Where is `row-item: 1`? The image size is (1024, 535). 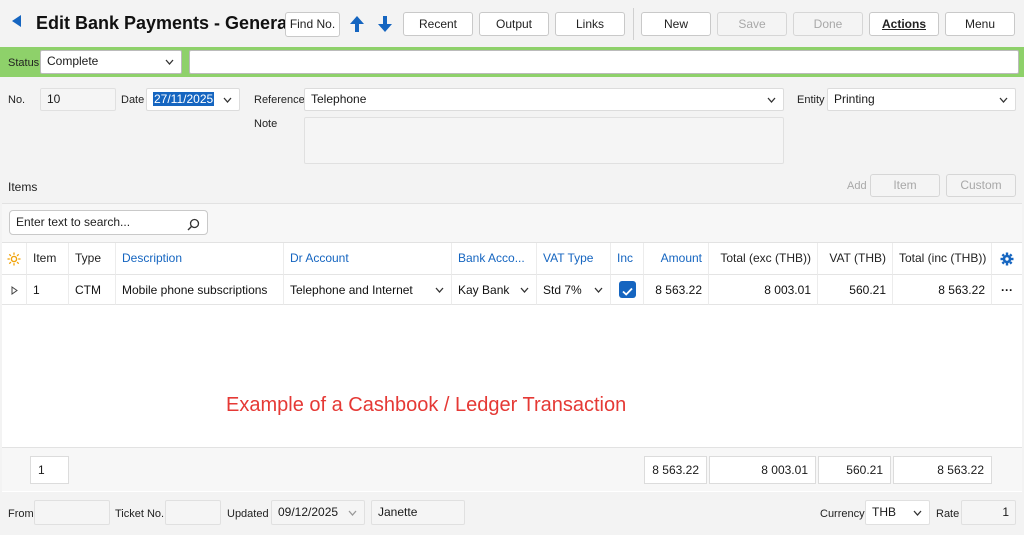 row-item: 1 is located at coordinates (48, 289).